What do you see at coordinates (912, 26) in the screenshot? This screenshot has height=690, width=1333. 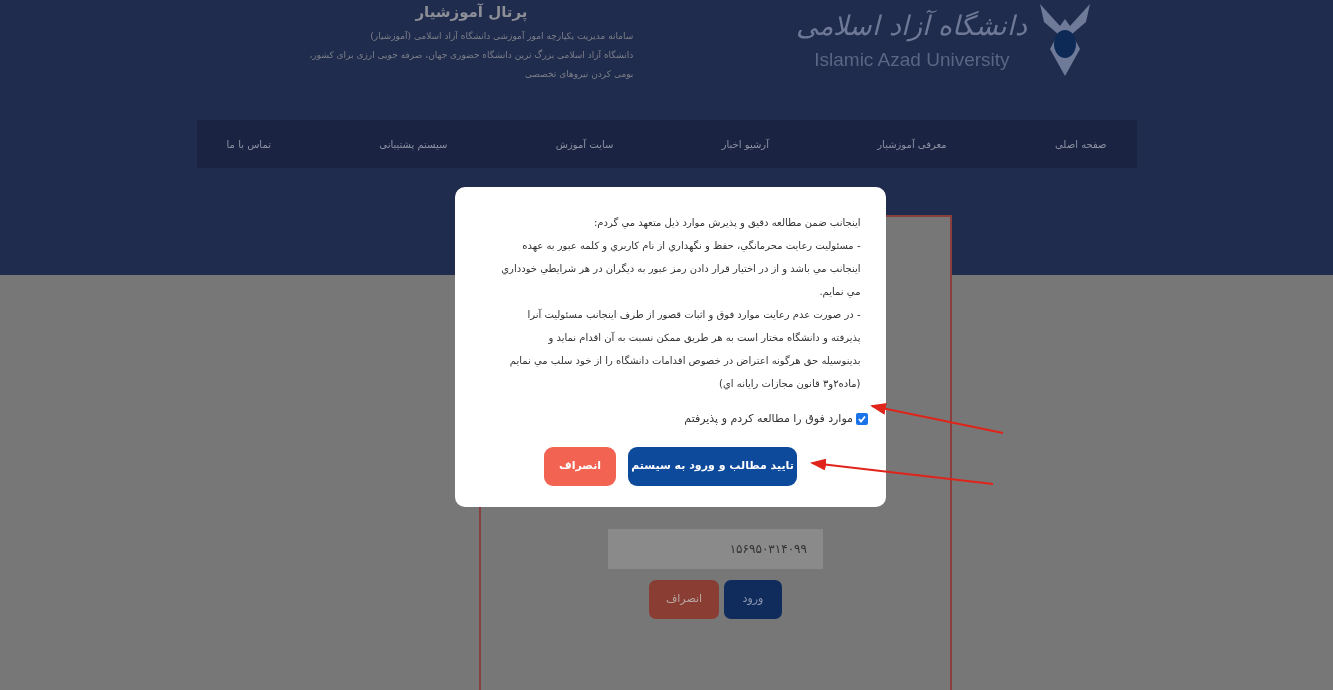 I see `logo-persian-text: دانشگاه آزاد اسلامی` at bounding box center [912, 26].